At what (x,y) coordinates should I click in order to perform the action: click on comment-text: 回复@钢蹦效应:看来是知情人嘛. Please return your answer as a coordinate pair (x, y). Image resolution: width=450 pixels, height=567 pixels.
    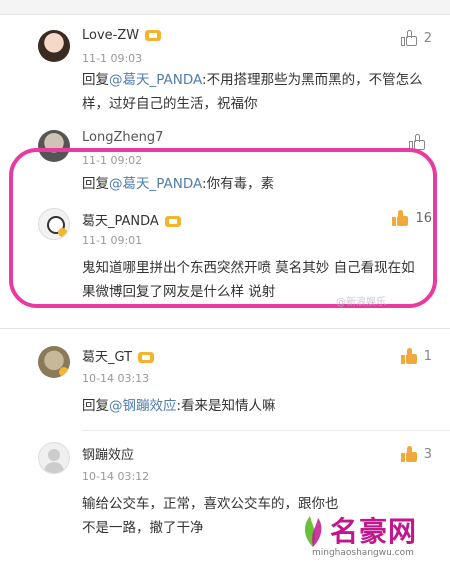
    Looking at the image, I should click on (255, 406).